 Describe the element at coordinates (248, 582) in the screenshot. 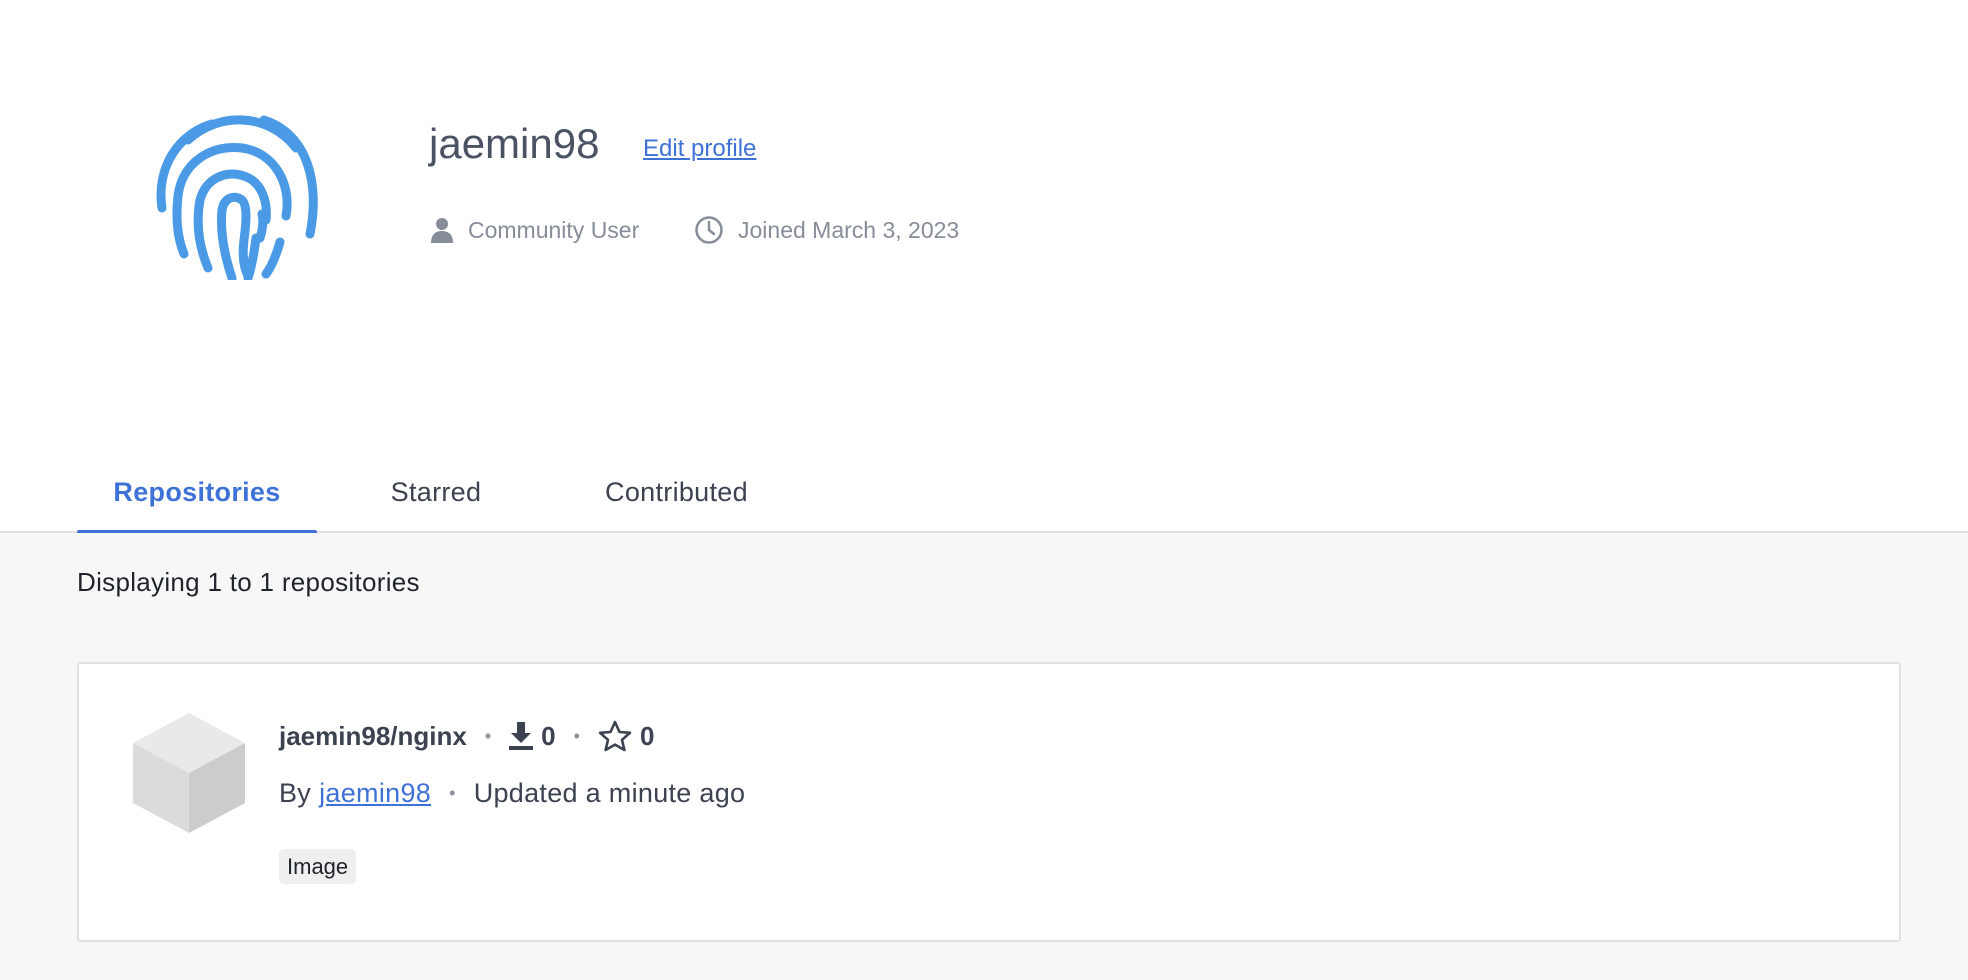

I see `results-count: Displaying 1 to 1 repositories` at that location.